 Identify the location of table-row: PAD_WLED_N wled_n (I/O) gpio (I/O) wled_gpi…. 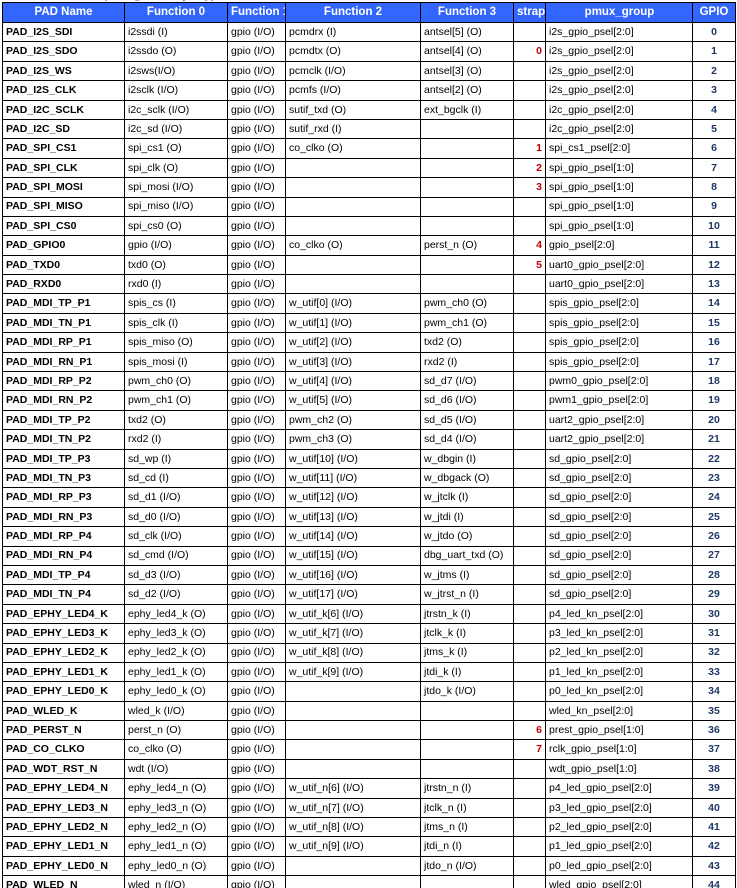
(369, 881).